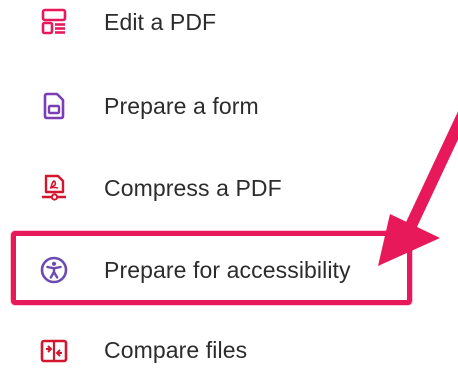  What do you see at coordinates (176, 349) in the screenshot?
I see `menu-item-label: Compare files` at bounding box center [176, 349].